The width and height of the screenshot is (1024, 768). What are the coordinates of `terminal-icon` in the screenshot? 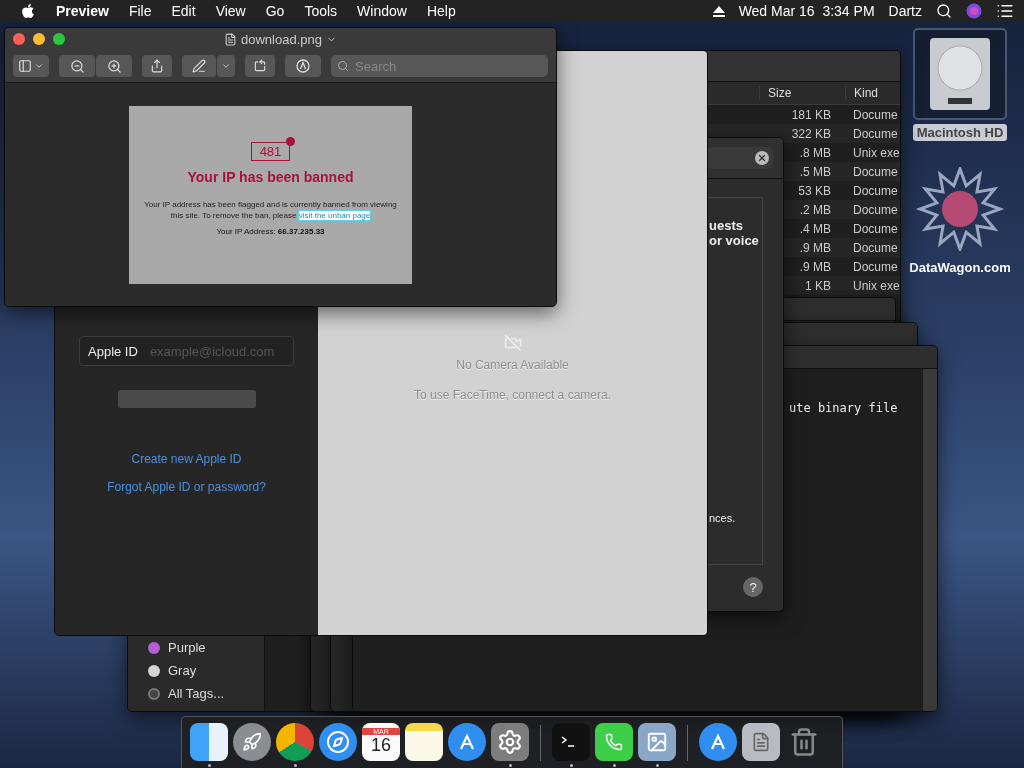 It's located at (571, 742).